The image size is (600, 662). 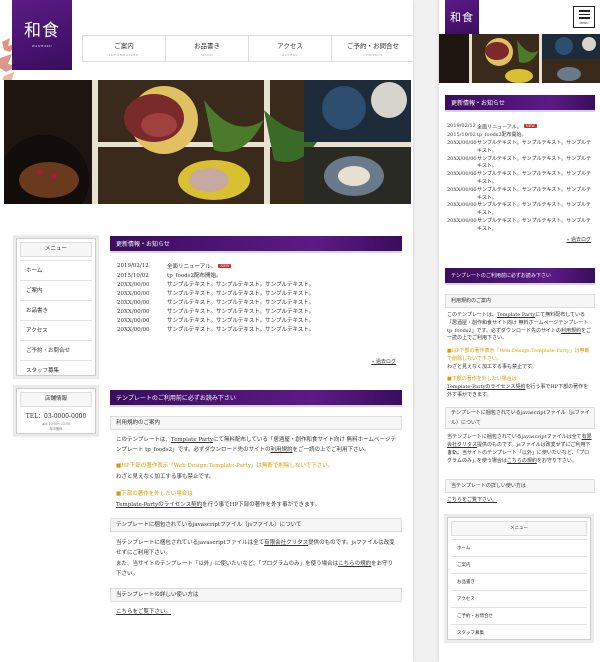 I want to click on usage-terms-heading: 利用規約のご案内, so click(x=256, y=423).